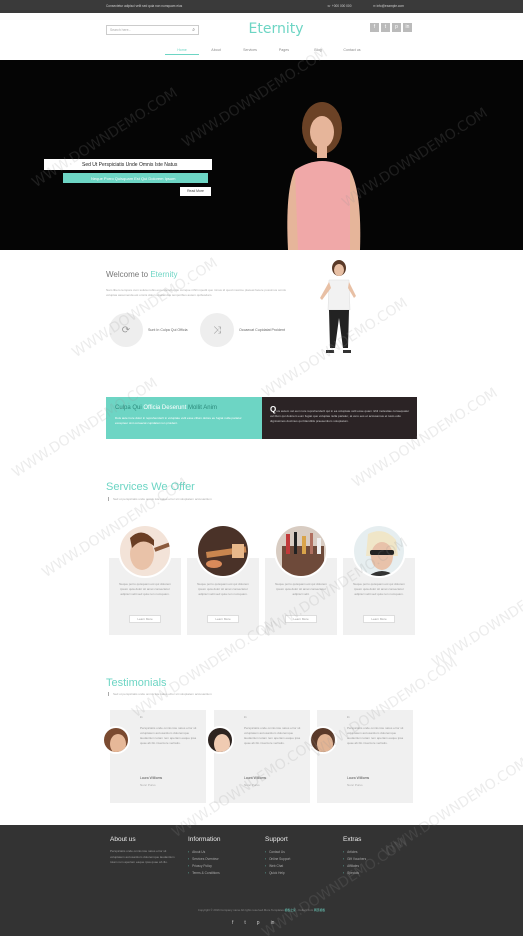 The width and height of the screenshot is (523, 936). What do you see at coordinates (262, 329) in the screenshot?
I see `feature-label: Occaecat Cupidatat Proident` at bounding box center [262, 329].